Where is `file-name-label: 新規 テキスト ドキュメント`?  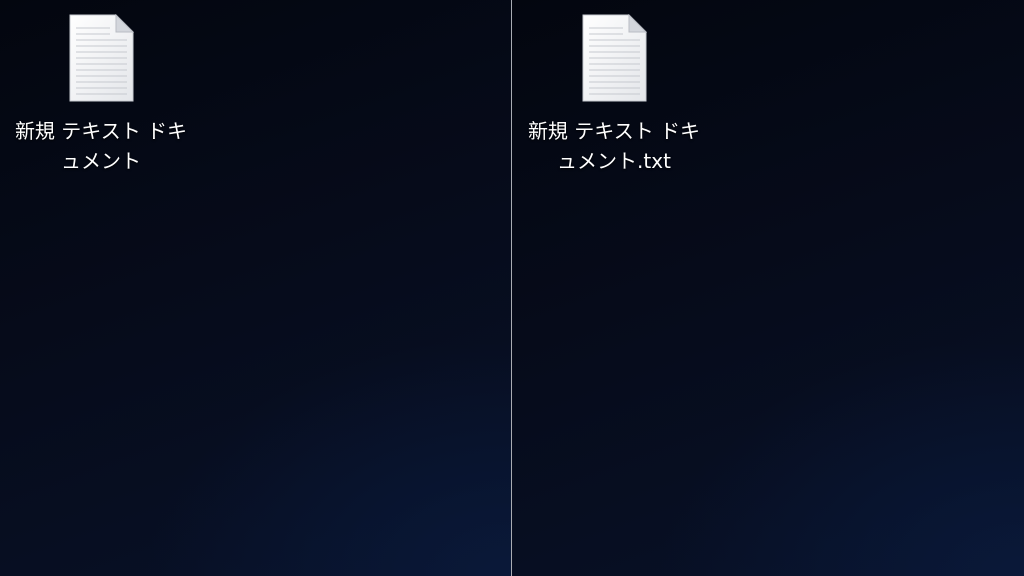 file-name-label: 新規 テキスト ドキュメント is located at coordinates (101, 146).